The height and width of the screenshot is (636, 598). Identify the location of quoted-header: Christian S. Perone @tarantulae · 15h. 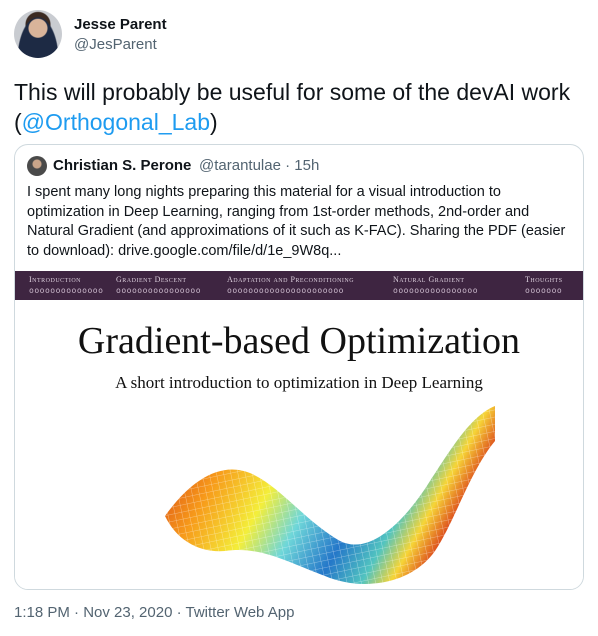
(302, 166).